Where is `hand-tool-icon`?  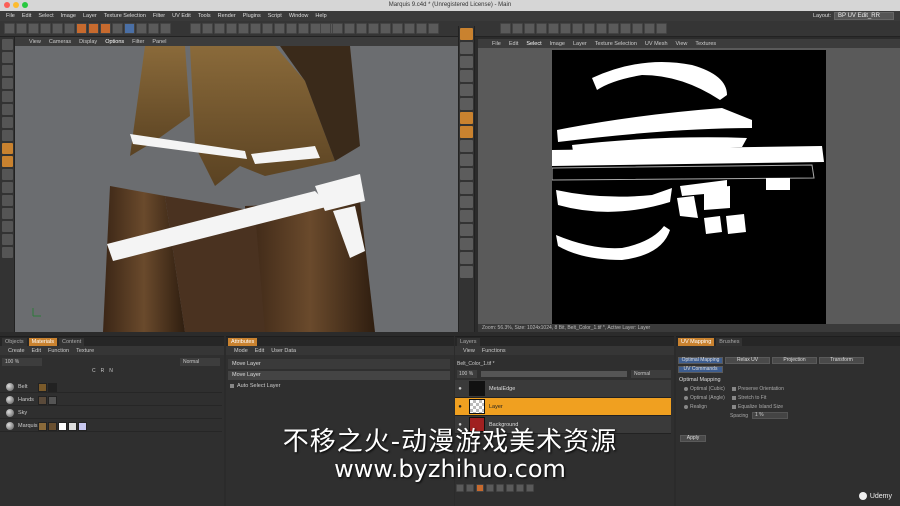
hand-tool-icon is located at coordinates (466, 258).